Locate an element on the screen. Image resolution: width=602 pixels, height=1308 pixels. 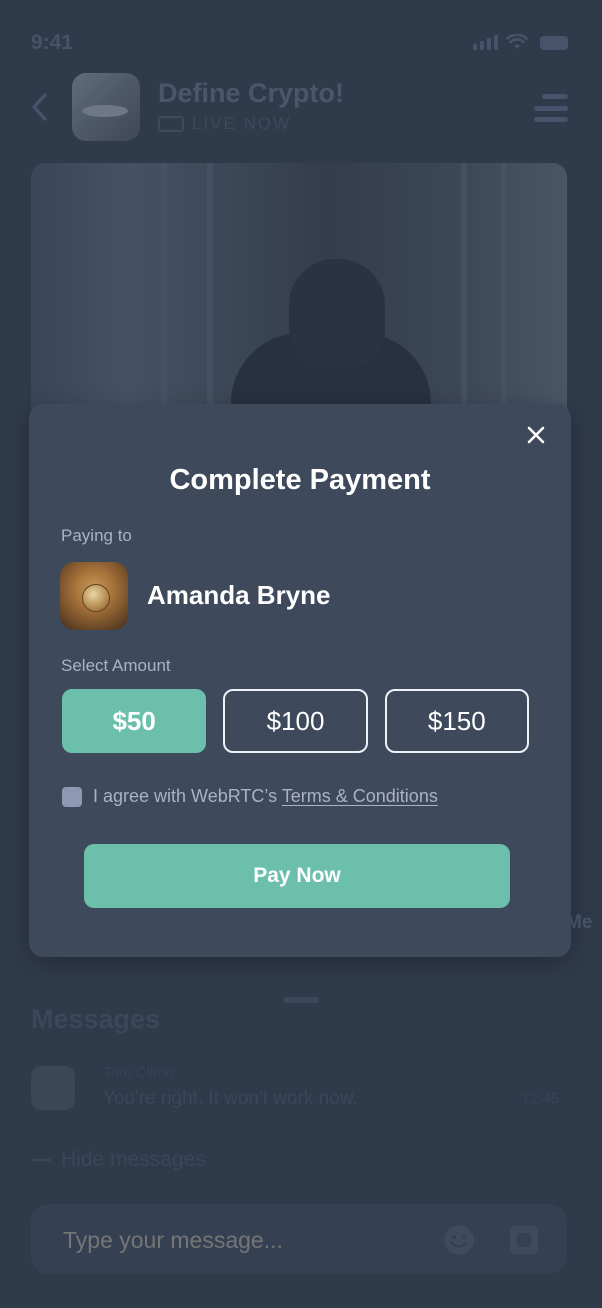
emoji-icon is located at coordinates (459, 1240).